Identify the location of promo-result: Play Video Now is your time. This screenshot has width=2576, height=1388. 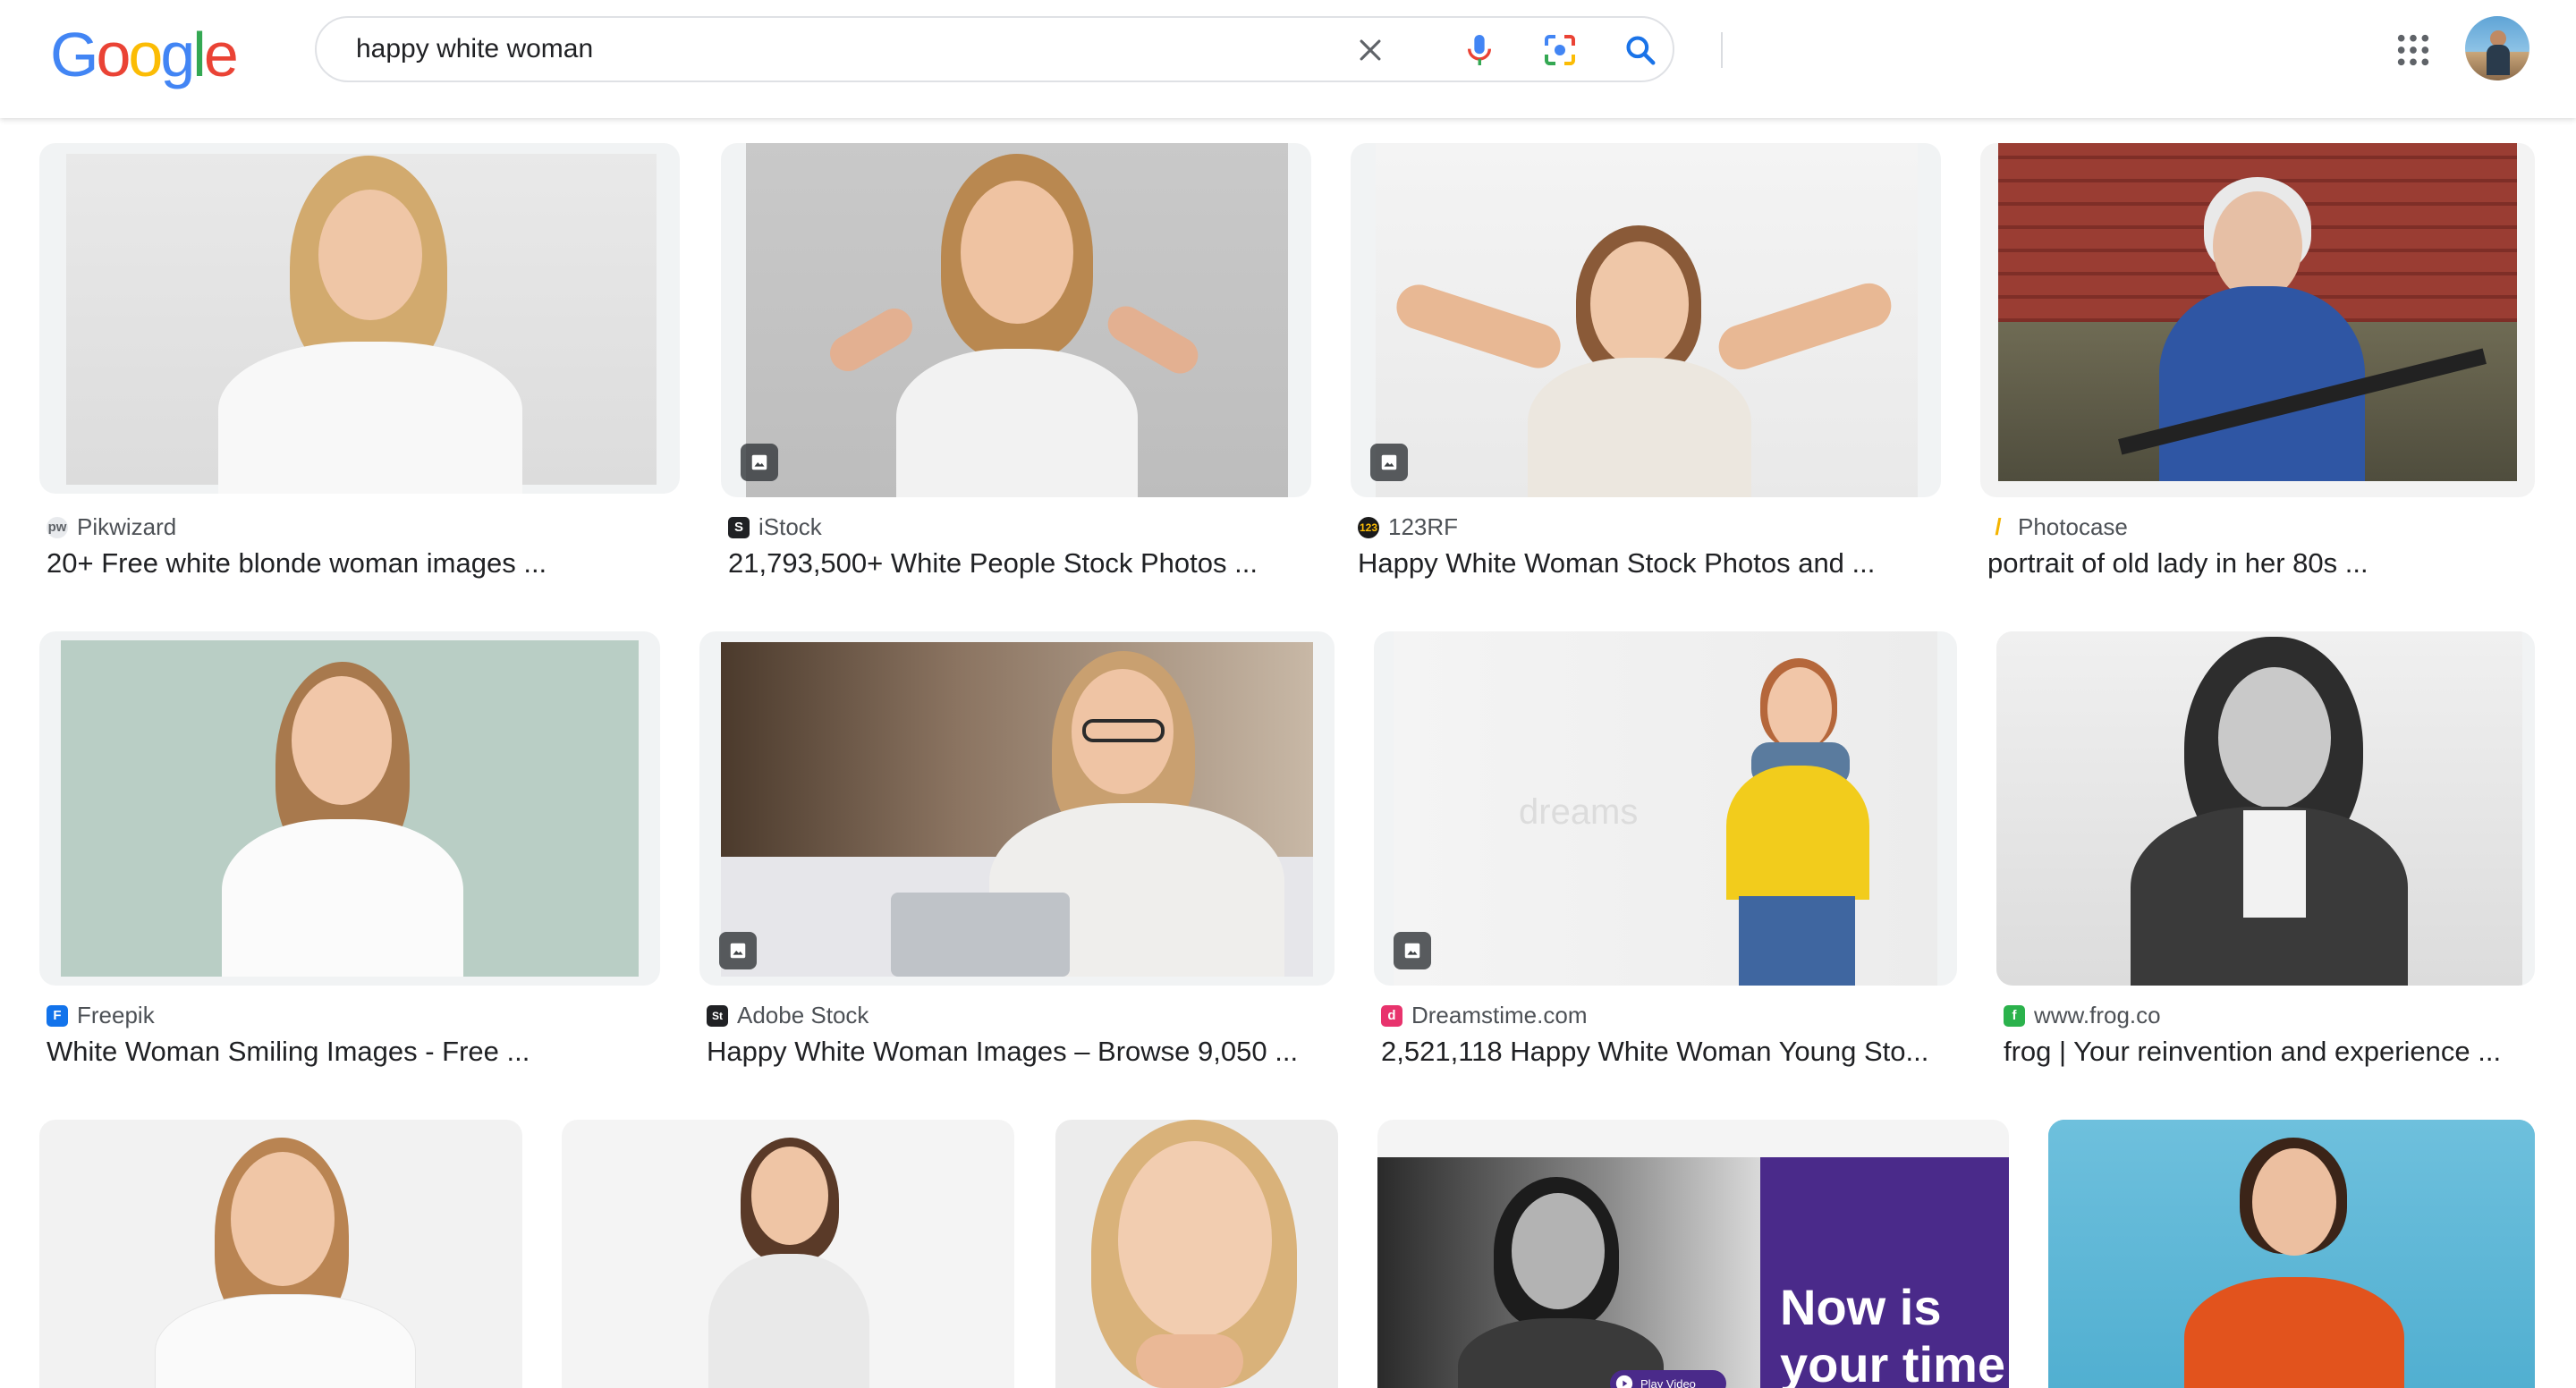
(1693, 1254).